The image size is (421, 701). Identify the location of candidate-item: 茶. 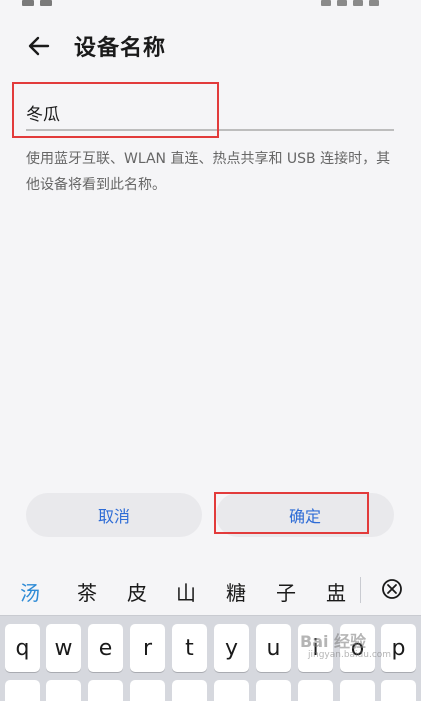
(87, 591).